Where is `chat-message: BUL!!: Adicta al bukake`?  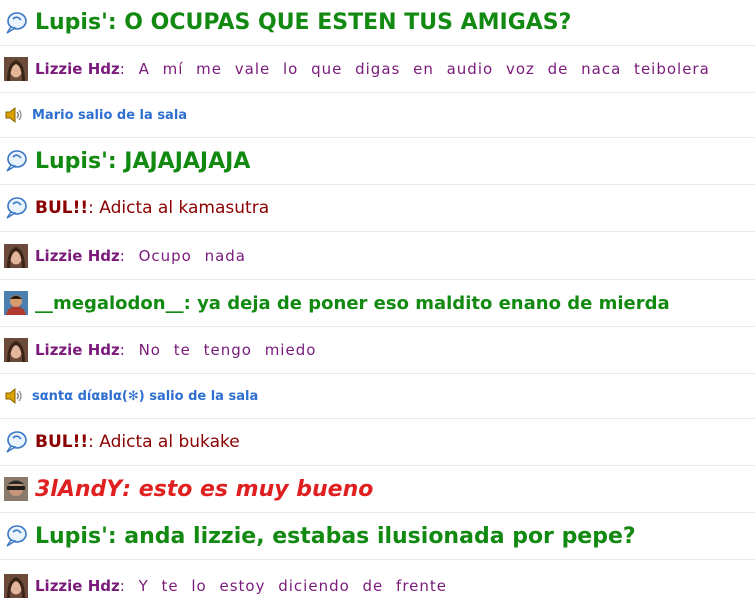
chat-message: BUL!!: Adicta al bukake is located at coordinates (377, 442).